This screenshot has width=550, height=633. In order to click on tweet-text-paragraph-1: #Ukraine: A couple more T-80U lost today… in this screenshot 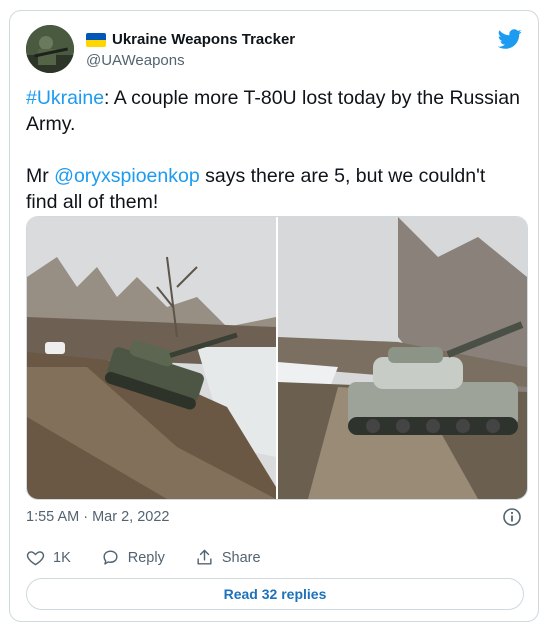, I will do `click(274, 111)`.